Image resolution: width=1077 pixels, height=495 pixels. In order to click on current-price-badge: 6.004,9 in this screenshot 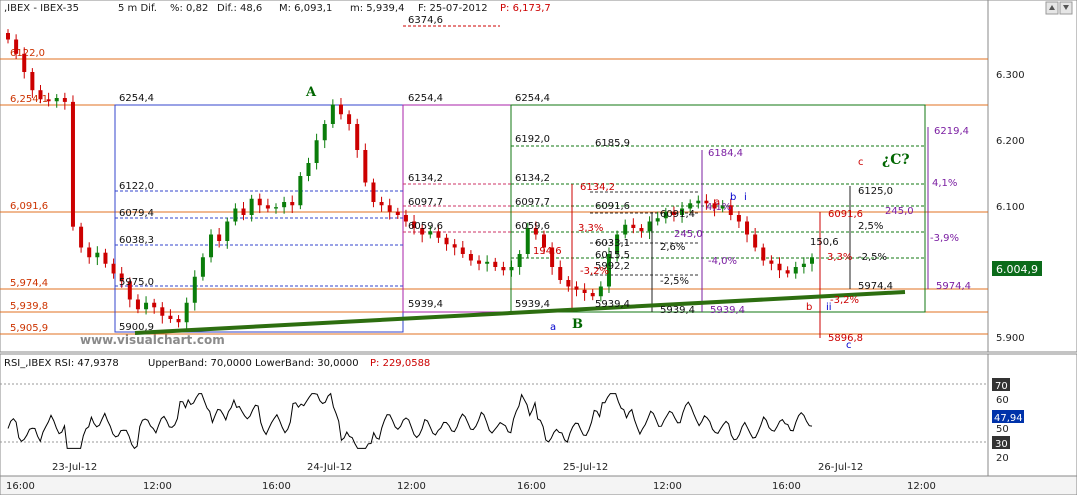, I will do `click(1017, 268)`.